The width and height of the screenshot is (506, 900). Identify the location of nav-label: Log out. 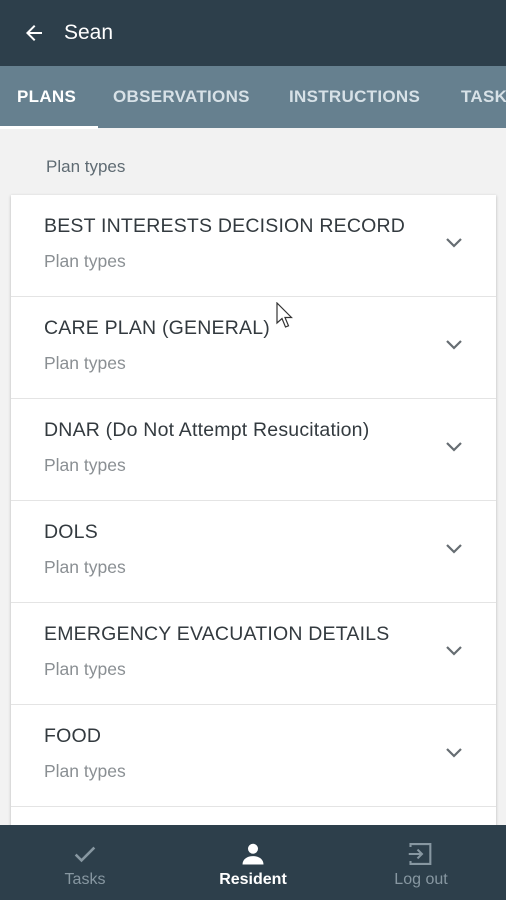
(421, 879).